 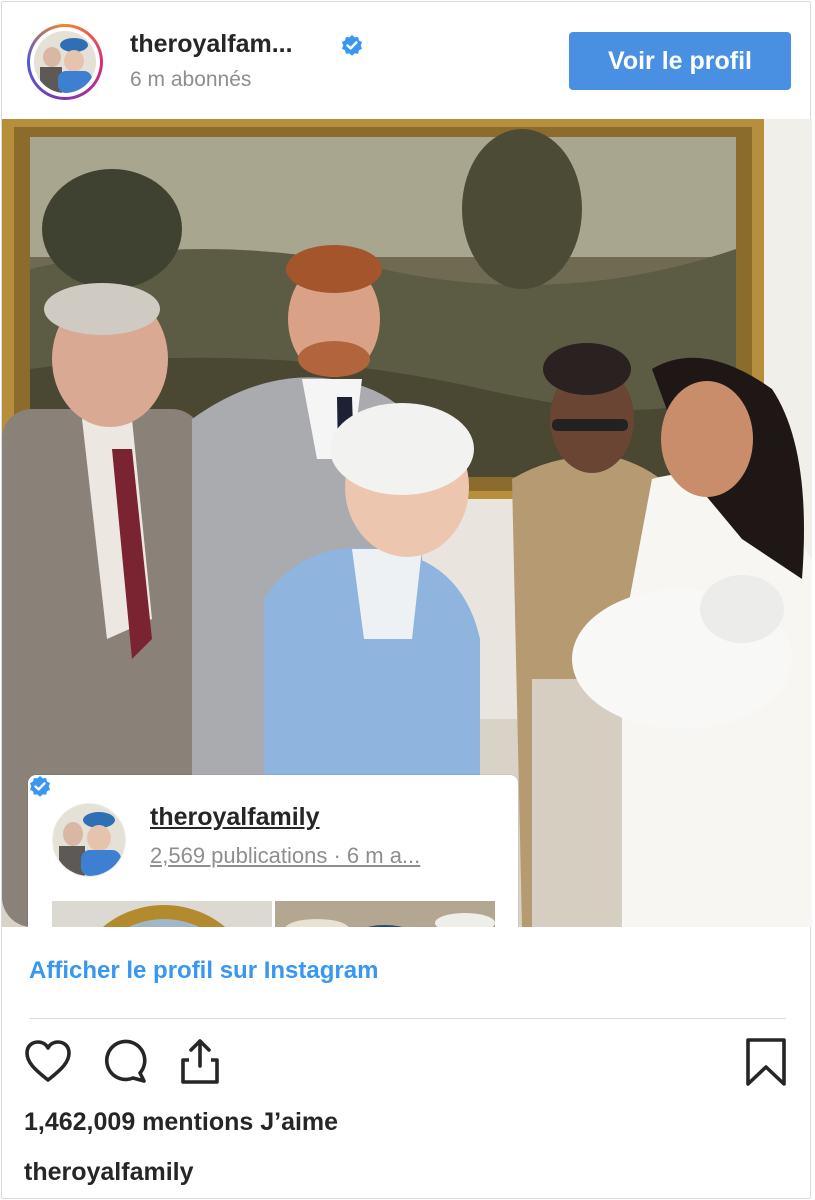 What do you see at coordinates (181, 1122) in the screenshot?
I see `like-count: 1,462,009 mentions J’aime` at bounding box center [181, 1122].